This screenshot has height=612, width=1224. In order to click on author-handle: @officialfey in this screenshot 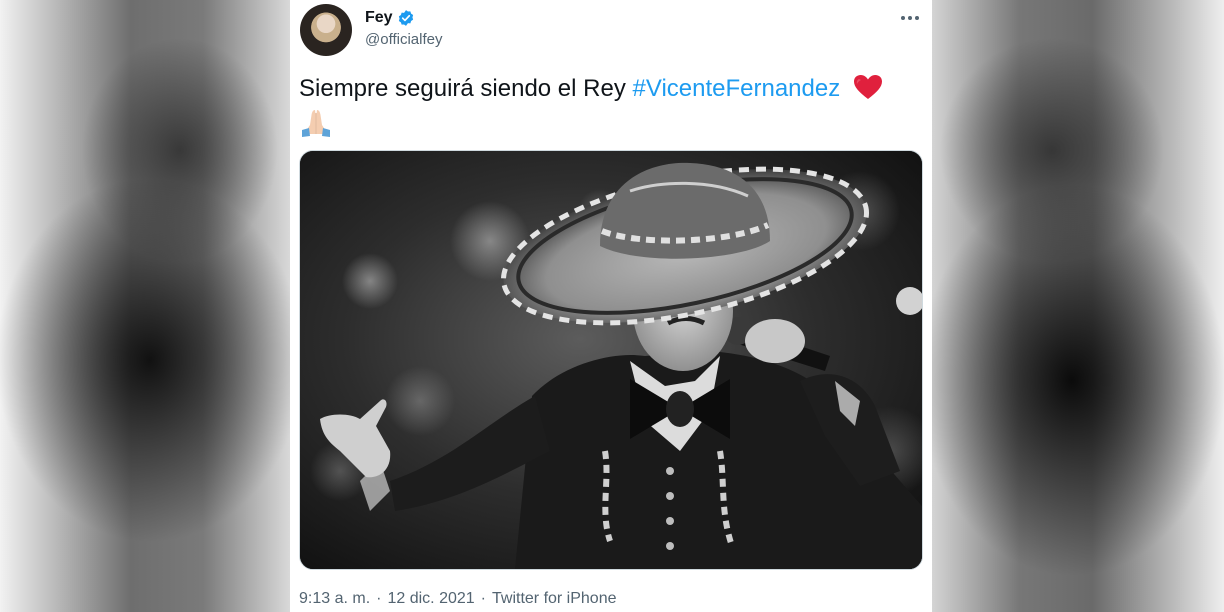, I will do `click(403, 39)`.